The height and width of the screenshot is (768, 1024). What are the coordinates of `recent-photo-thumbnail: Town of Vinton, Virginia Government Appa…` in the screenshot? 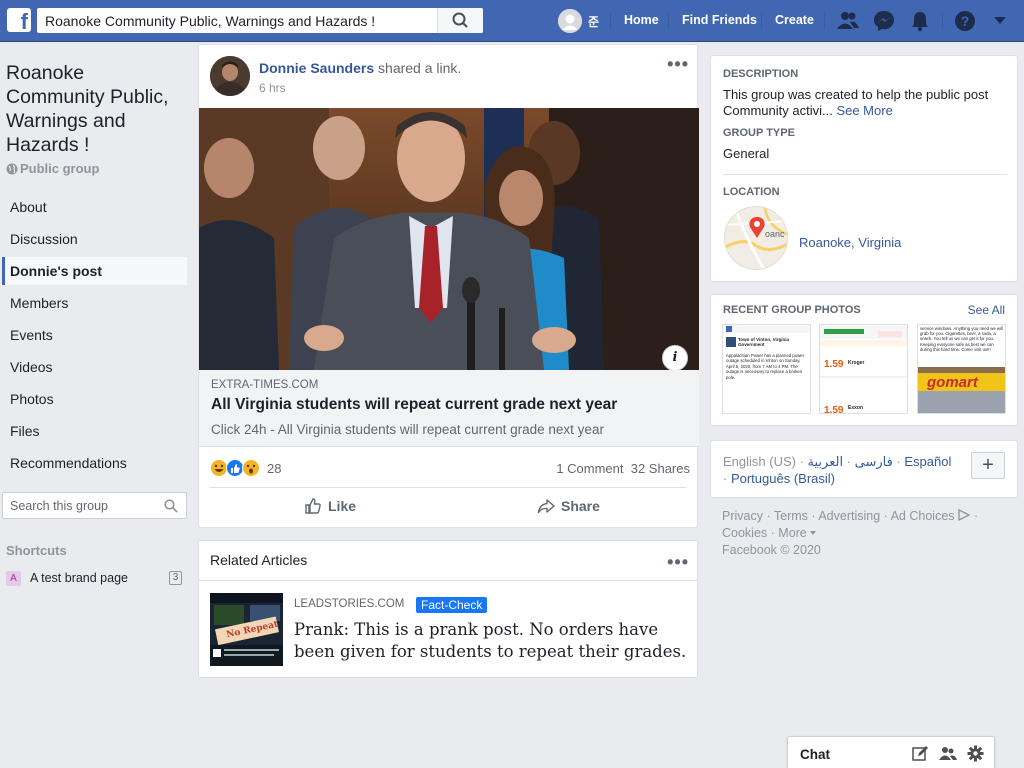 It's located at (766, 369).